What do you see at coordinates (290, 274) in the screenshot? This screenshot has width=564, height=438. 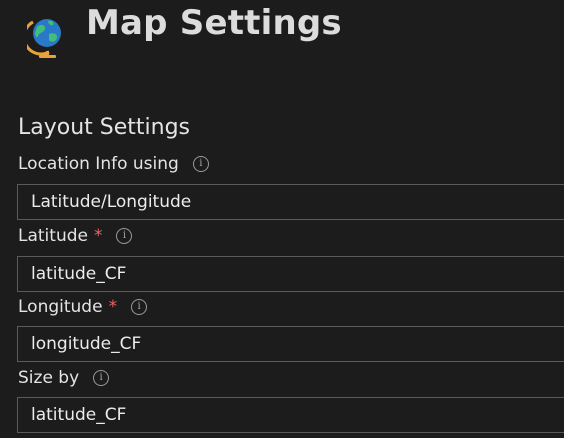 I see `latitude-select: latitude_CF` at bounding box center [290, 274].